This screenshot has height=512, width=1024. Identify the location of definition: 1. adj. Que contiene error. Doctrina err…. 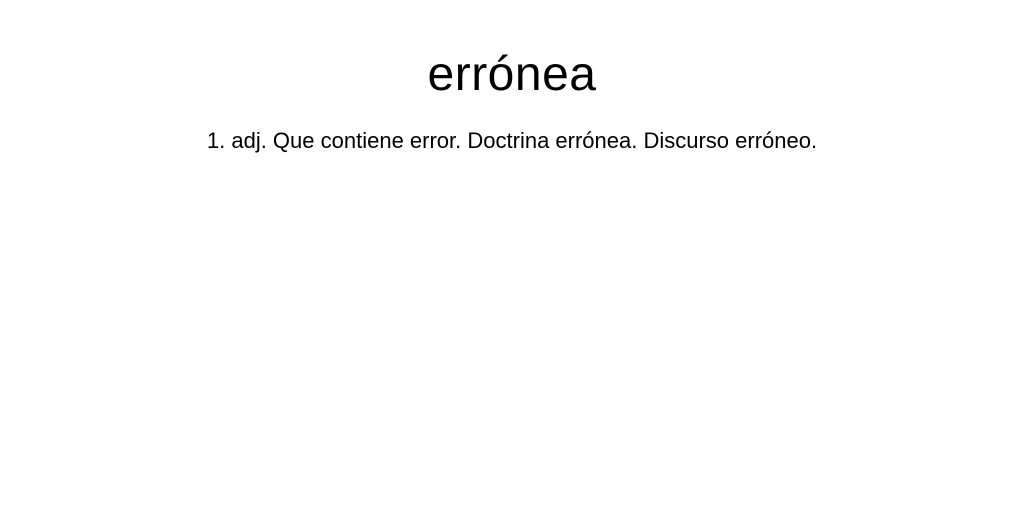
(512, 140).